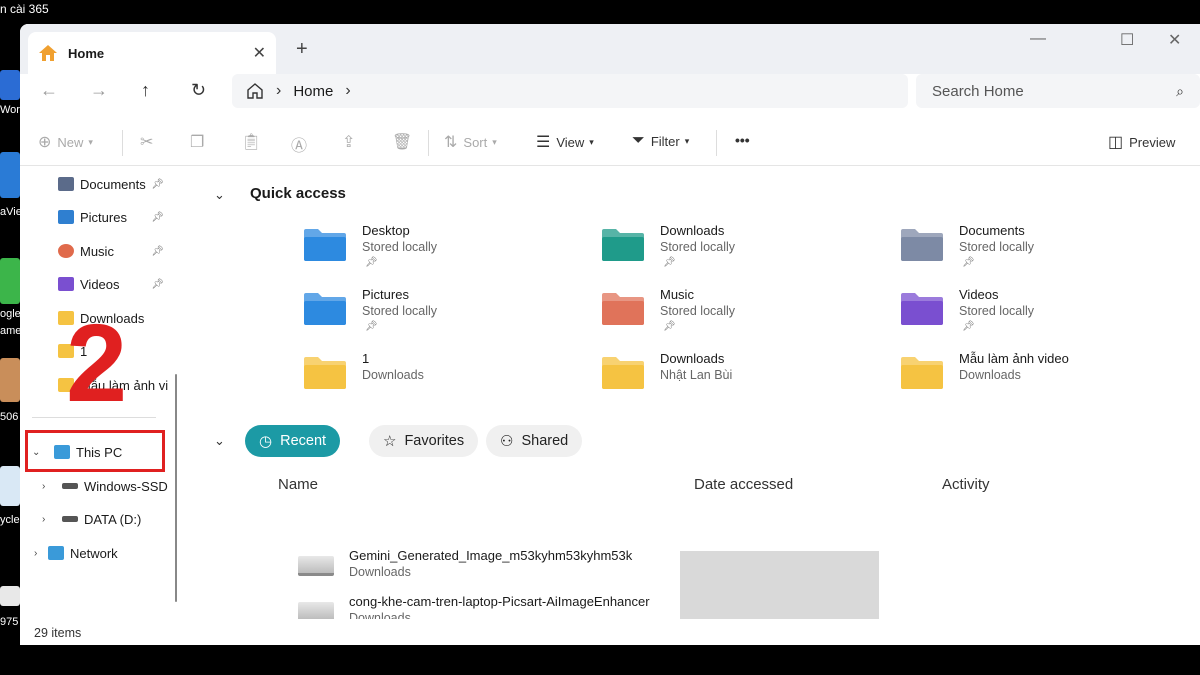 Image resolution: width=1200 pixels, height=675 pixels. What do you see at coordinates (779, 585) in the screenshot?
I see `redacted-area` at bounding box center [779, 585].